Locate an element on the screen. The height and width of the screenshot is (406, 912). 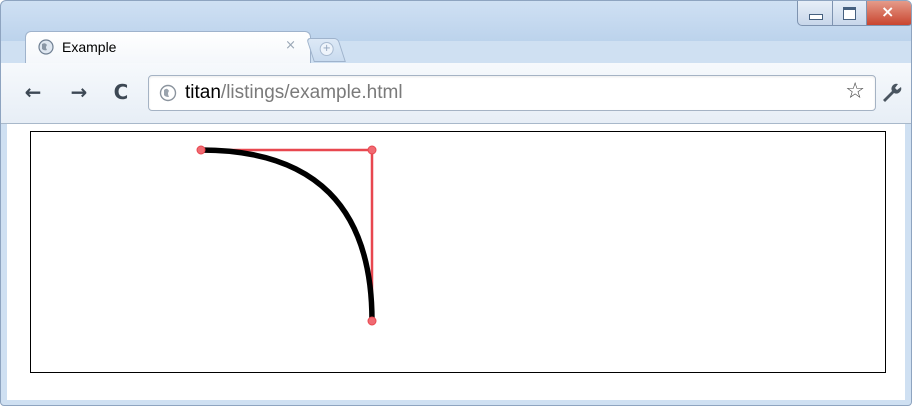
reload-button: C is located at coordinates (121, 92).